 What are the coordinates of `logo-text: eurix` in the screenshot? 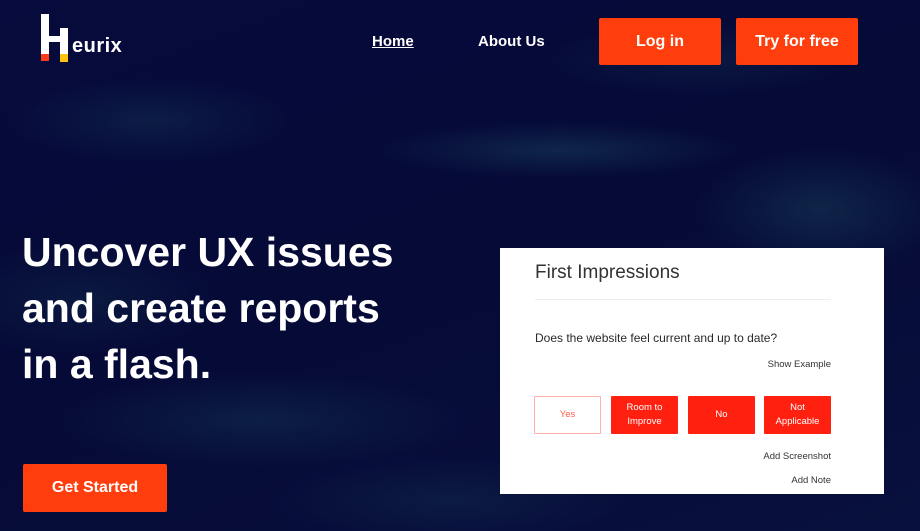 It's located at (97, 46).